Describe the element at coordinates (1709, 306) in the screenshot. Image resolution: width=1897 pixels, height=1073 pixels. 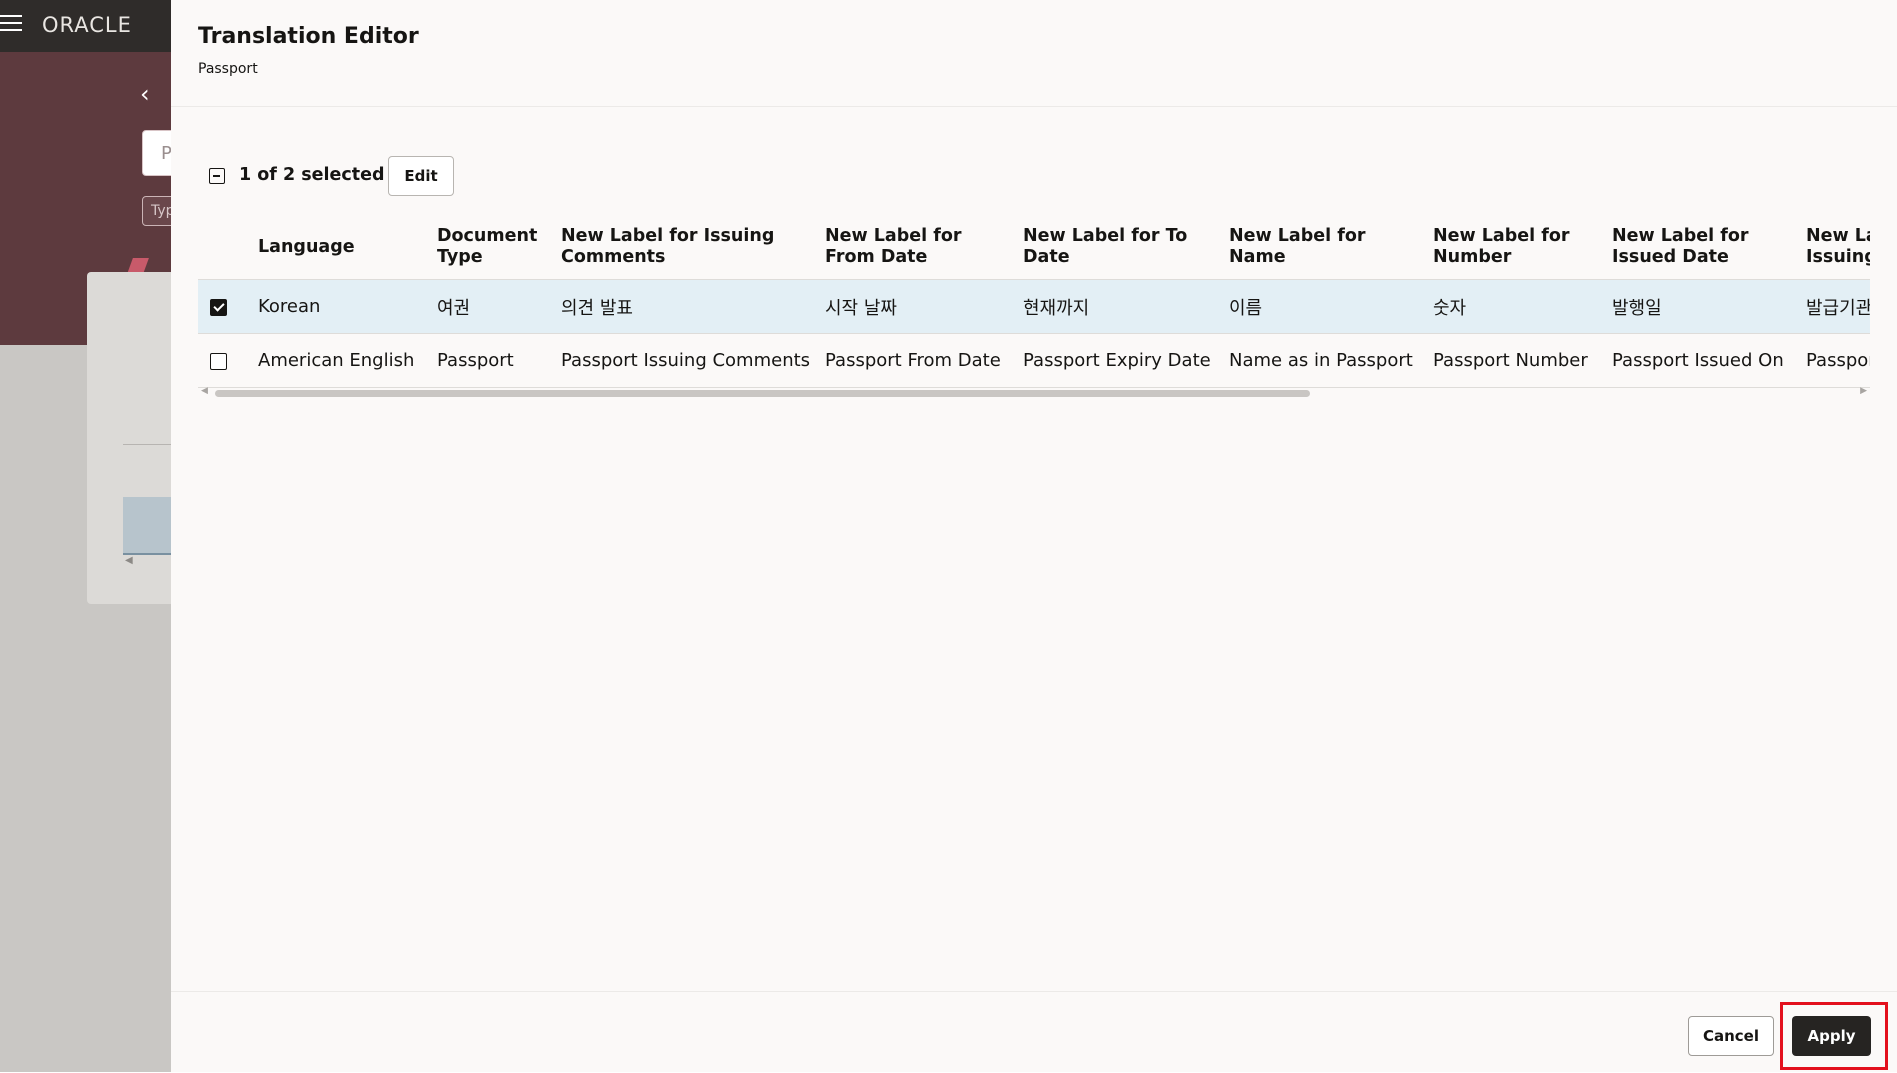
I see `table-cell: 발행일` at that location.